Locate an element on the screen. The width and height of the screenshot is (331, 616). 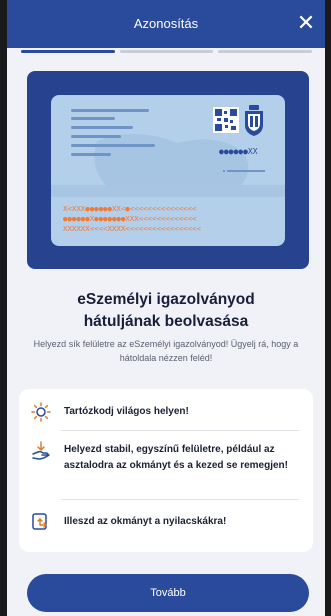
card-dots is located at coordinates (246, 171).